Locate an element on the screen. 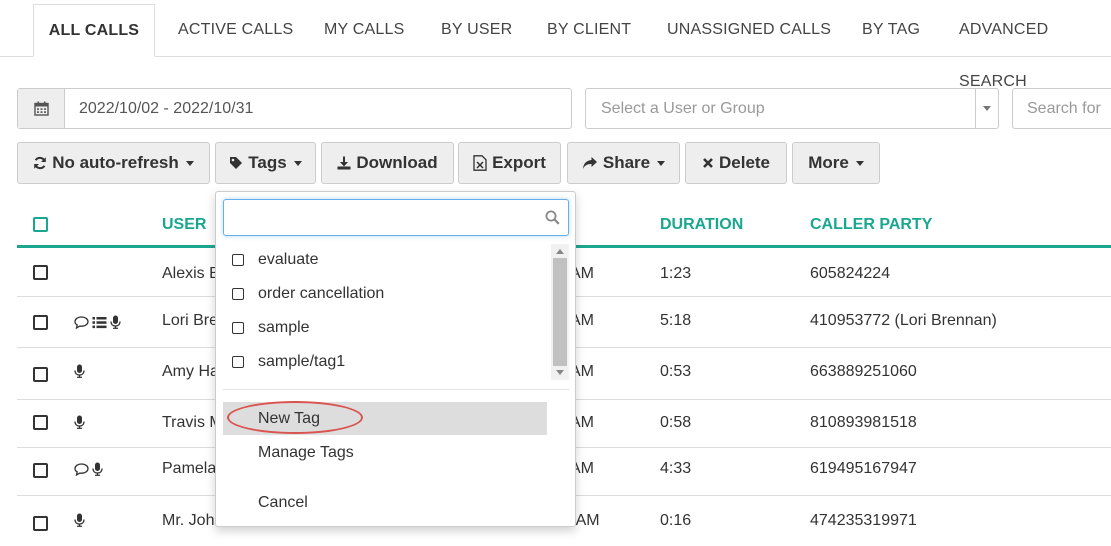  scroll-up-arrow-icon is located at coordinates (560, 251).